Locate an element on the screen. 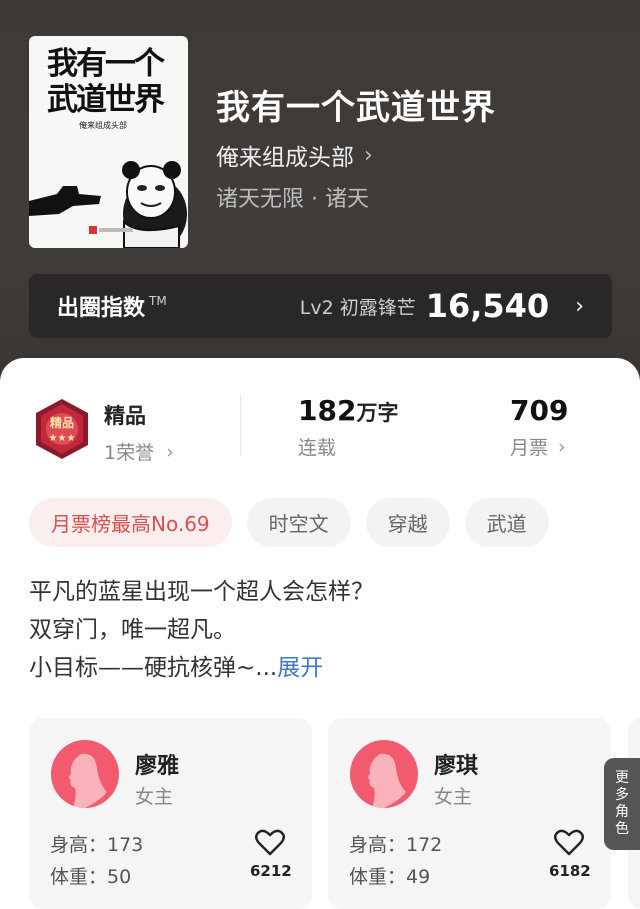  quality-badge-icon: 精品 ★★★ is located at coordinates (62, 429).